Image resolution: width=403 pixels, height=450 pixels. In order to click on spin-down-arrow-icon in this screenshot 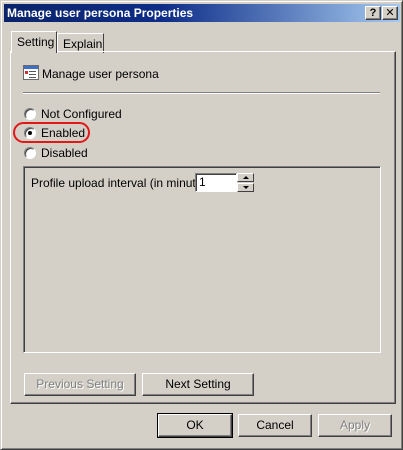, I will do `click(245, 187)`.